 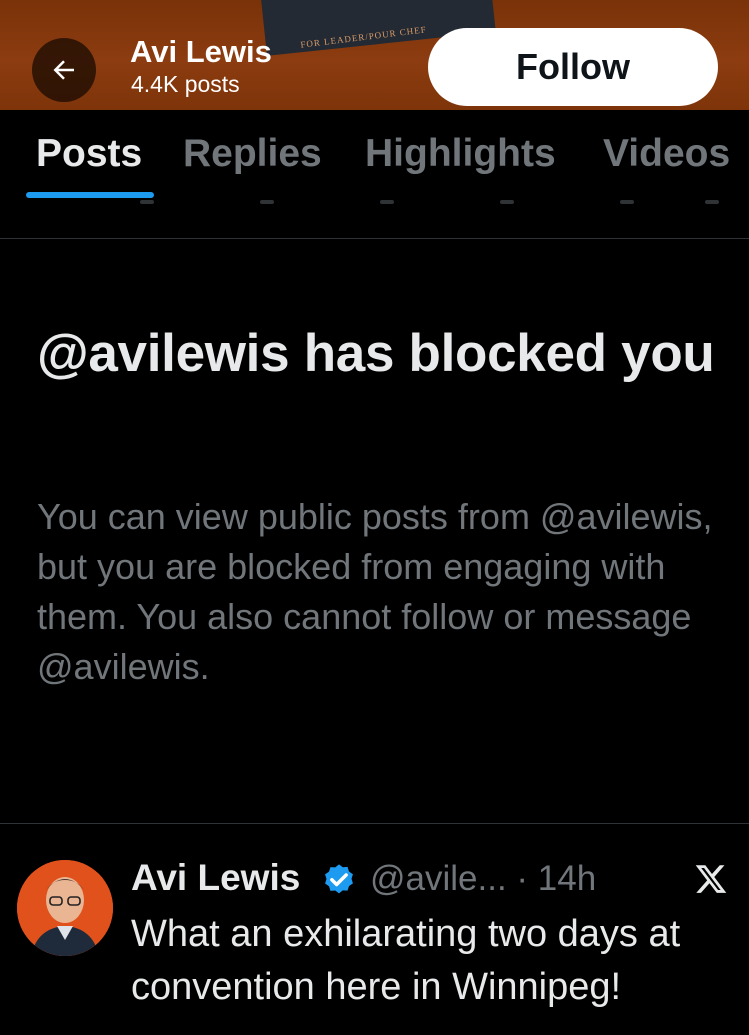 I want to click on clipped-post-actions, so click(x=374, y=205).